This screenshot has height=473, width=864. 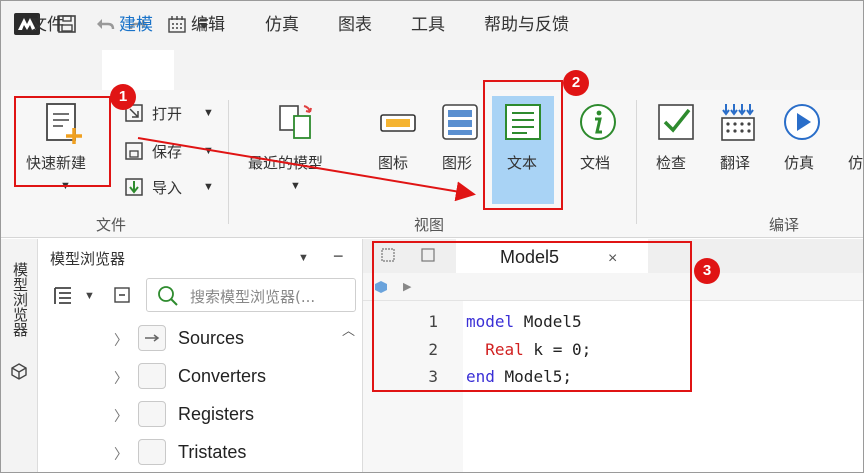 What do you see at coordinates (123, 97) in the screenshot?
I see `annotation-badge-1: 1` at bounding box center [123, 97].